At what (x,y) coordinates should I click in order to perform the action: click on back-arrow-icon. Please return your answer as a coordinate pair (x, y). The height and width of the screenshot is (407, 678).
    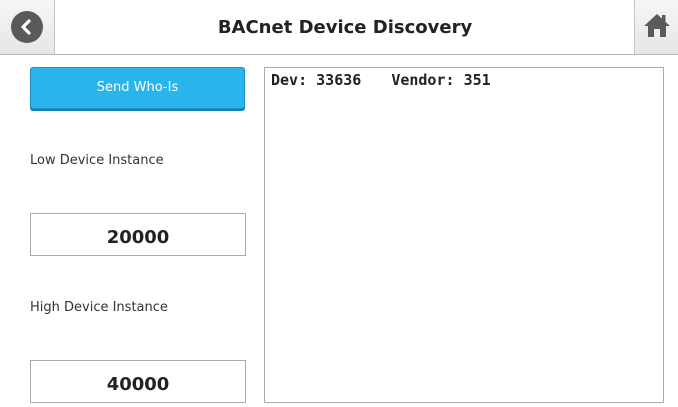
    Looking at the image, I should click on (27, 27).